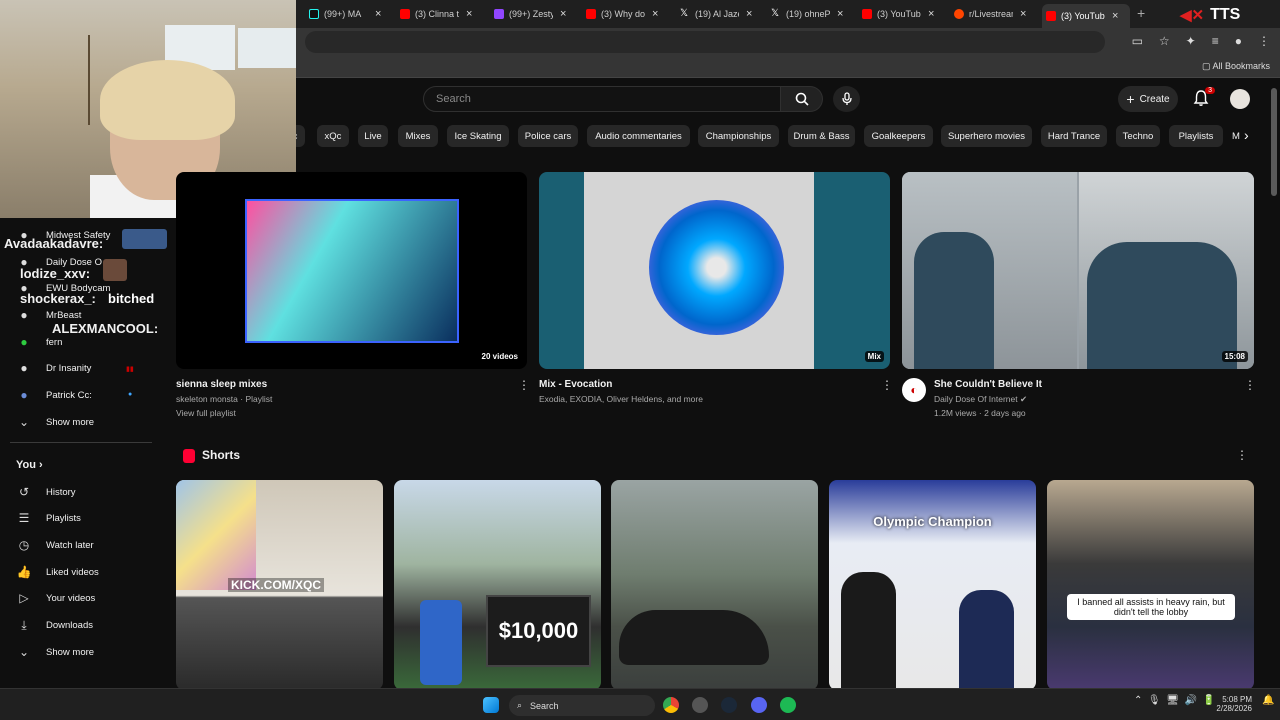 Image resolution: width=1280 pixels, height=720 pixels. What do you see at coordinates (932, 585) in the screenshot?
I see `short-thumbnail: Olympic Champion` at bounding box center [932, 585].